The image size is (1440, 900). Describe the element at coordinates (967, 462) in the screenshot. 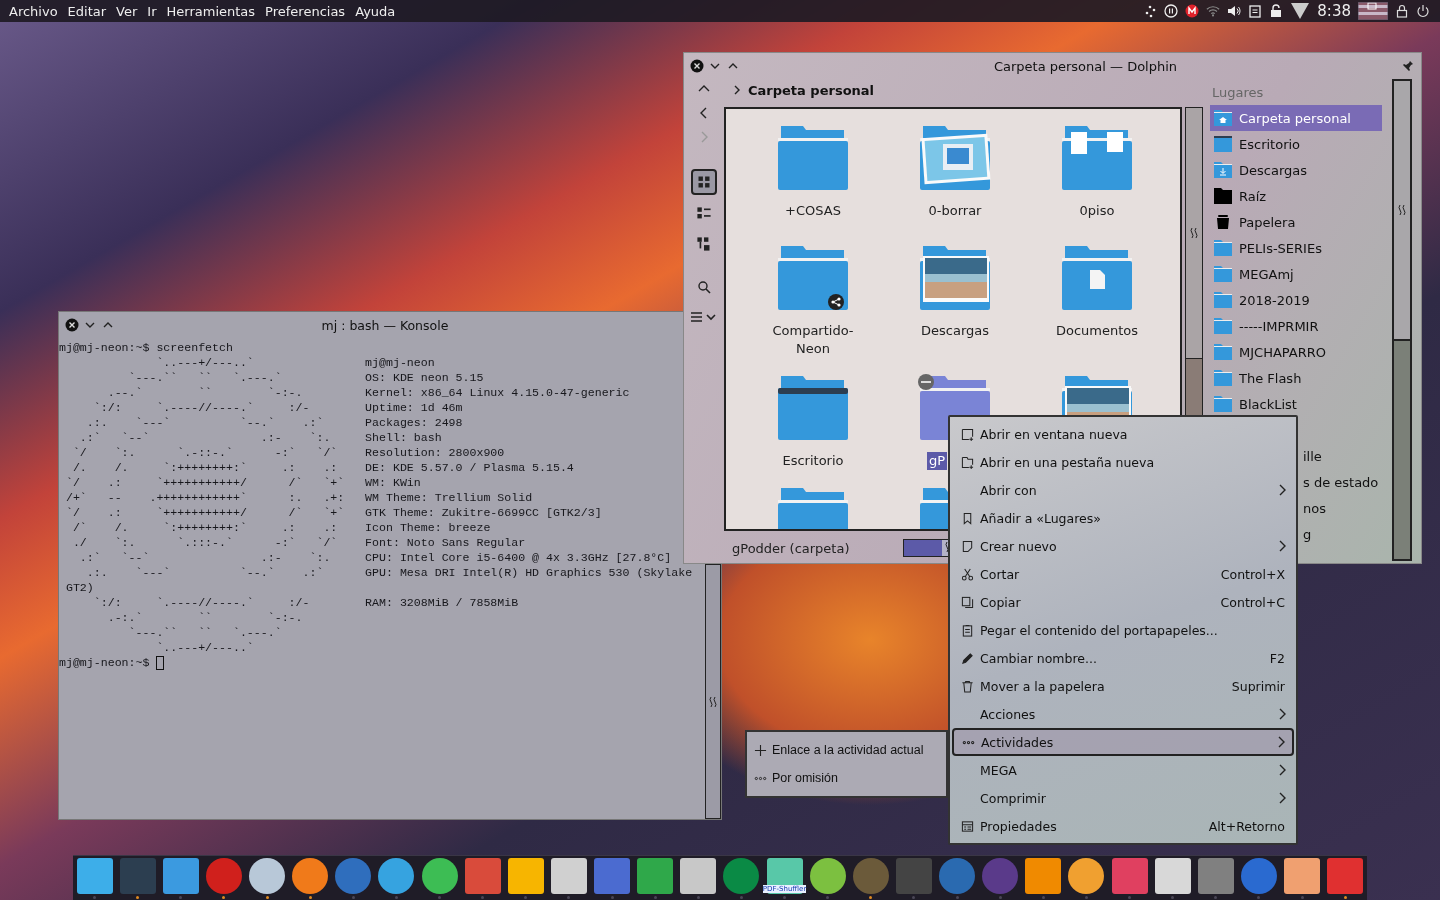

I see `new-tab-icon` at that location.